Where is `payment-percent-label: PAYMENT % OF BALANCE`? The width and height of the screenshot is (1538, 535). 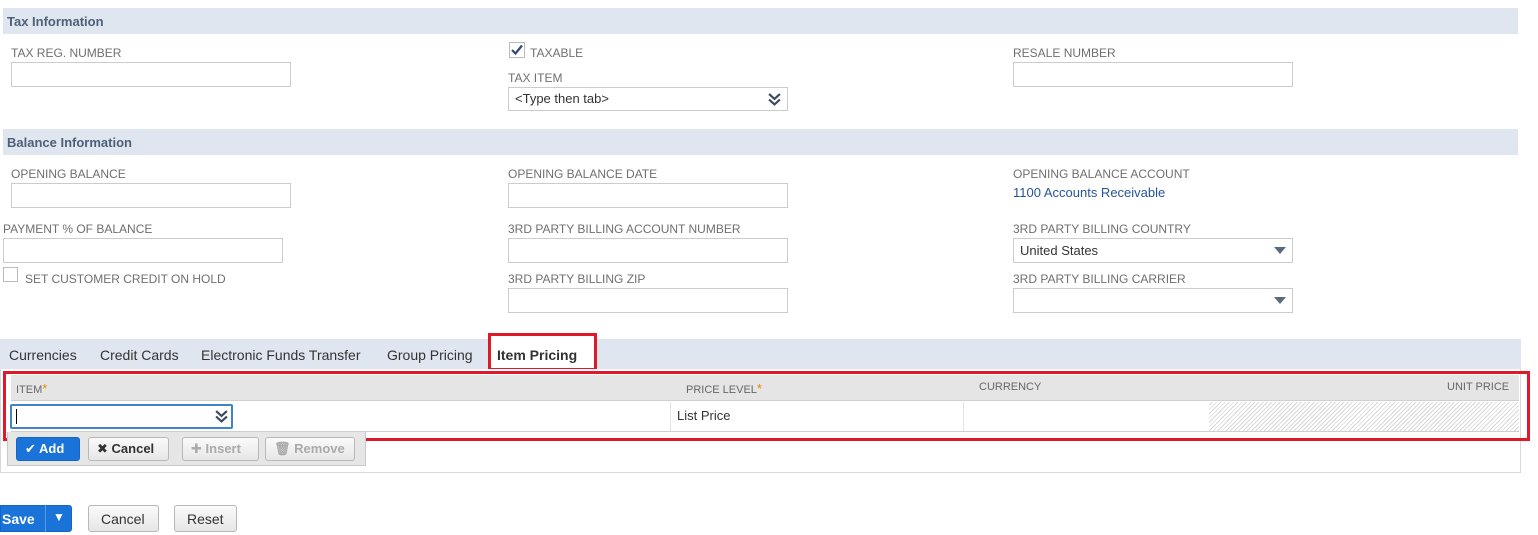
payment-percent-label: PAYMENT % OF BALANCE is located at coordinates (78, 229).